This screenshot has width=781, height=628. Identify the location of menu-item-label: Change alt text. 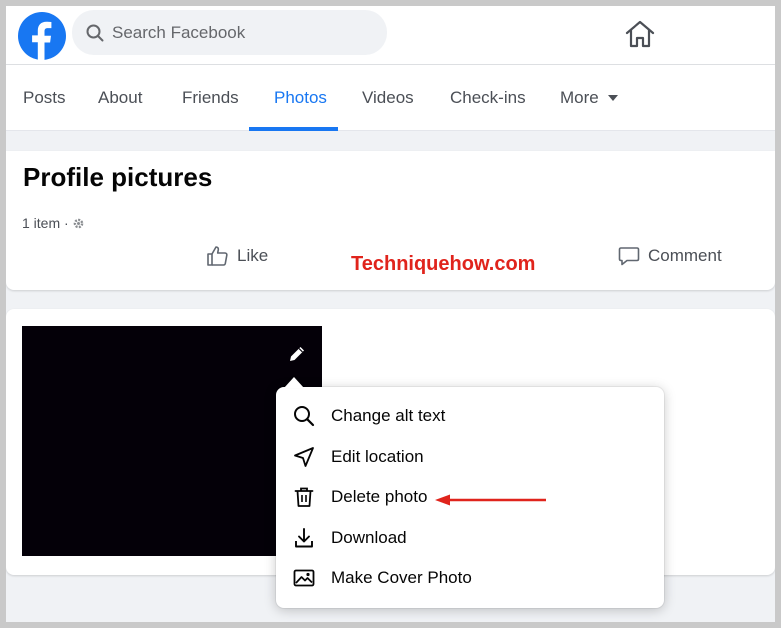
(388, 415).